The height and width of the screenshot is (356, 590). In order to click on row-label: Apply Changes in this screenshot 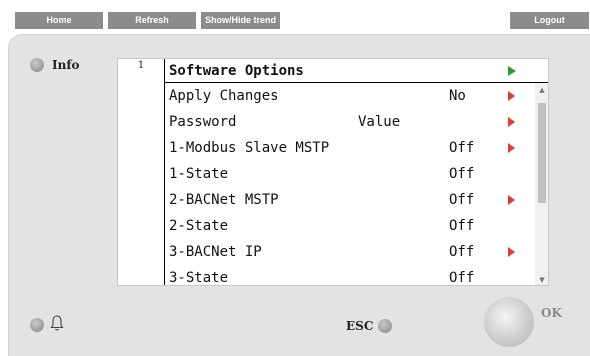, I will do `click(224, 96)`.